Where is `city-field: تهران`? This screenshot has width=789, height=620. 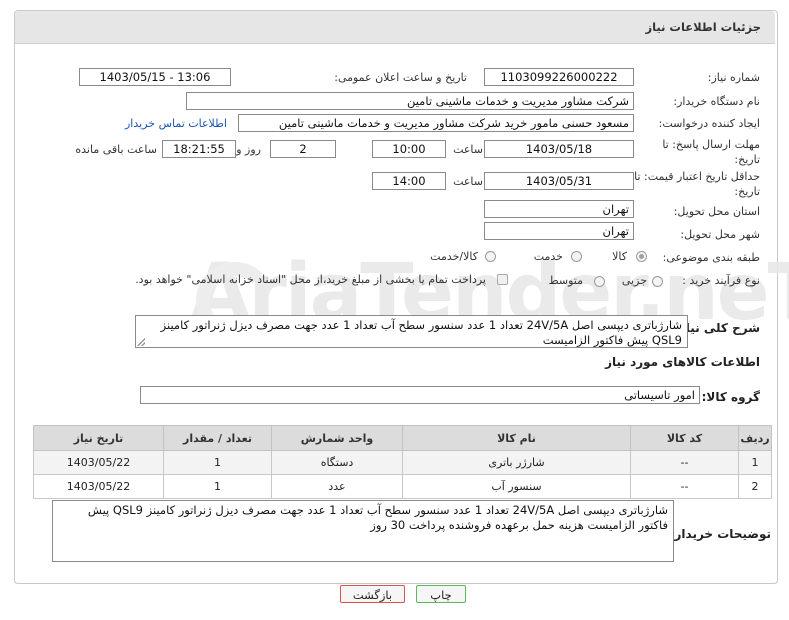
city-field: تهران is located at coordinates (559, 231).